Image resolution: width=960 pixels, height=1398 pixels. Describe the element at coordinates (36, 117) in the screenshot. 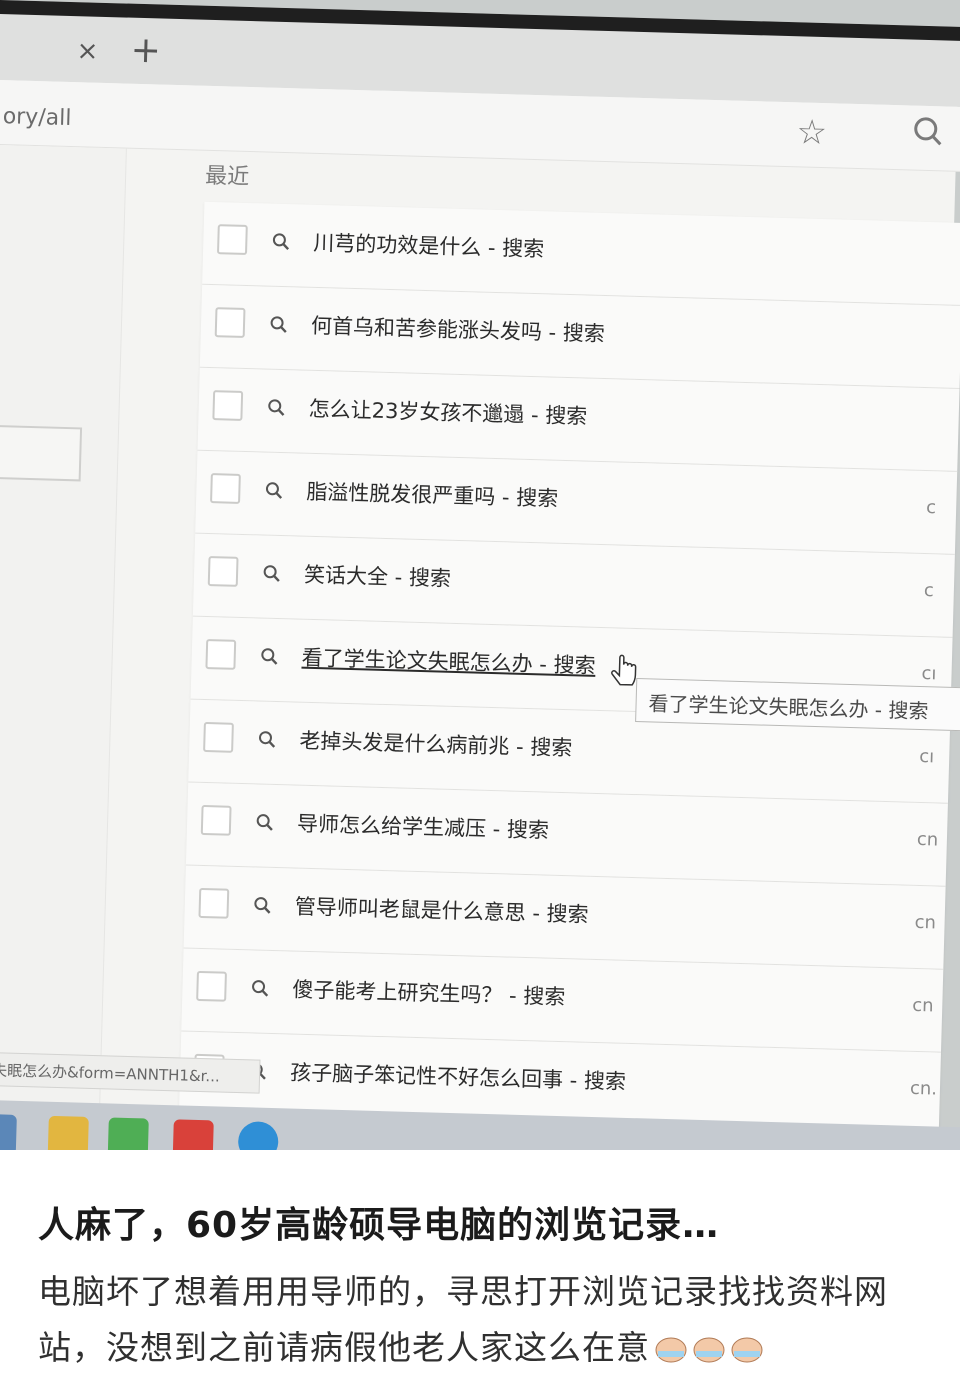

I see `url-text: ory/all` at that location.